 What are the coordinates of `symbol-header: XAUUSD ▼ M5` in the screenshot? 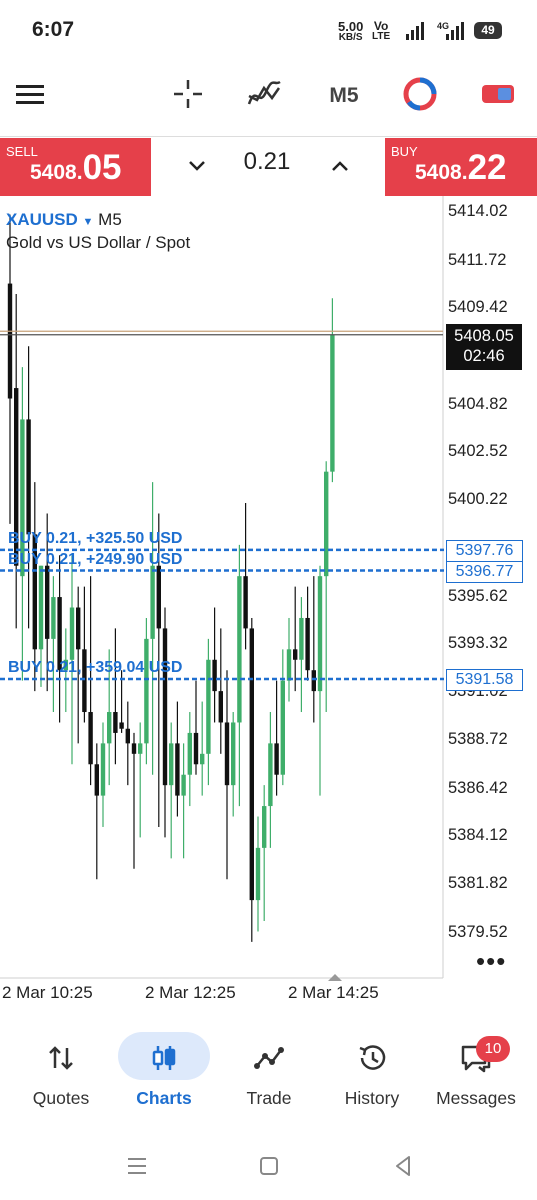 It's located at (64, 220).